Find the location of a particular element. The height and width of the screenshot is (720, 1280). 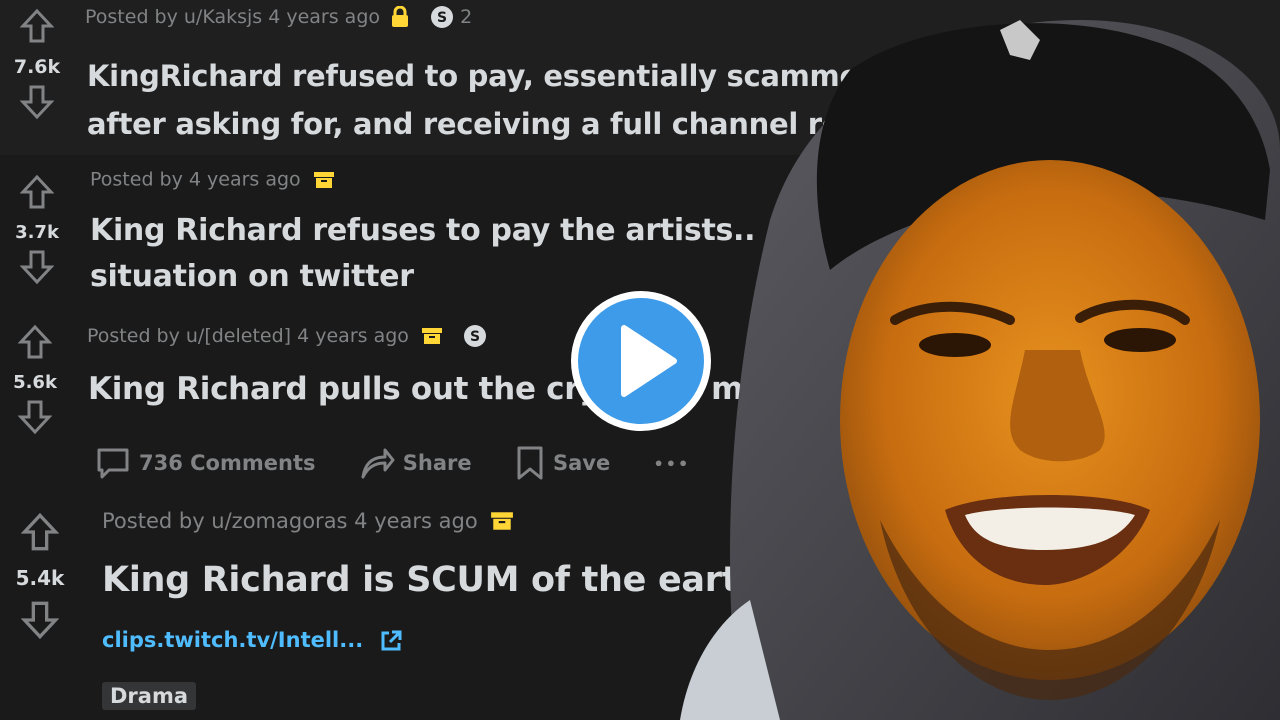

vote-score: 3.7k is located at coordinates (37, 232).